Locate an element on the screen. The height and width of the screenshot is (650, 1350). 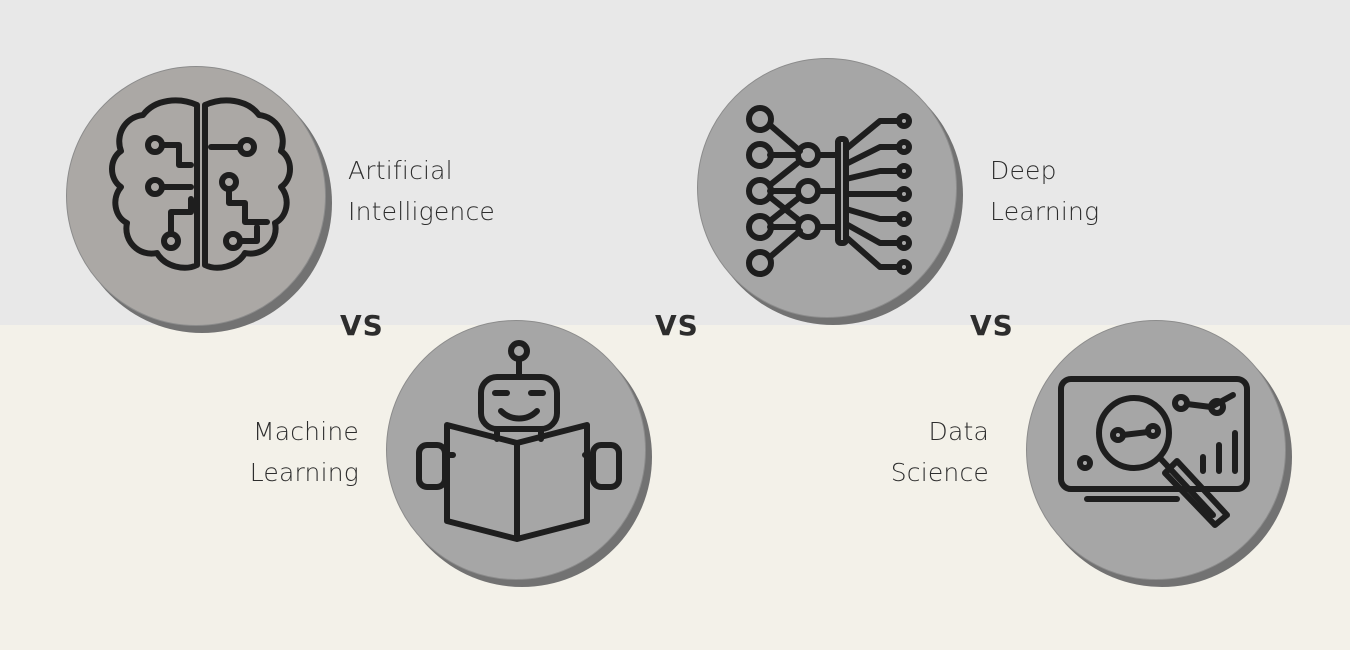
vs-separator-2: VS is located at coordinates (677, 325).